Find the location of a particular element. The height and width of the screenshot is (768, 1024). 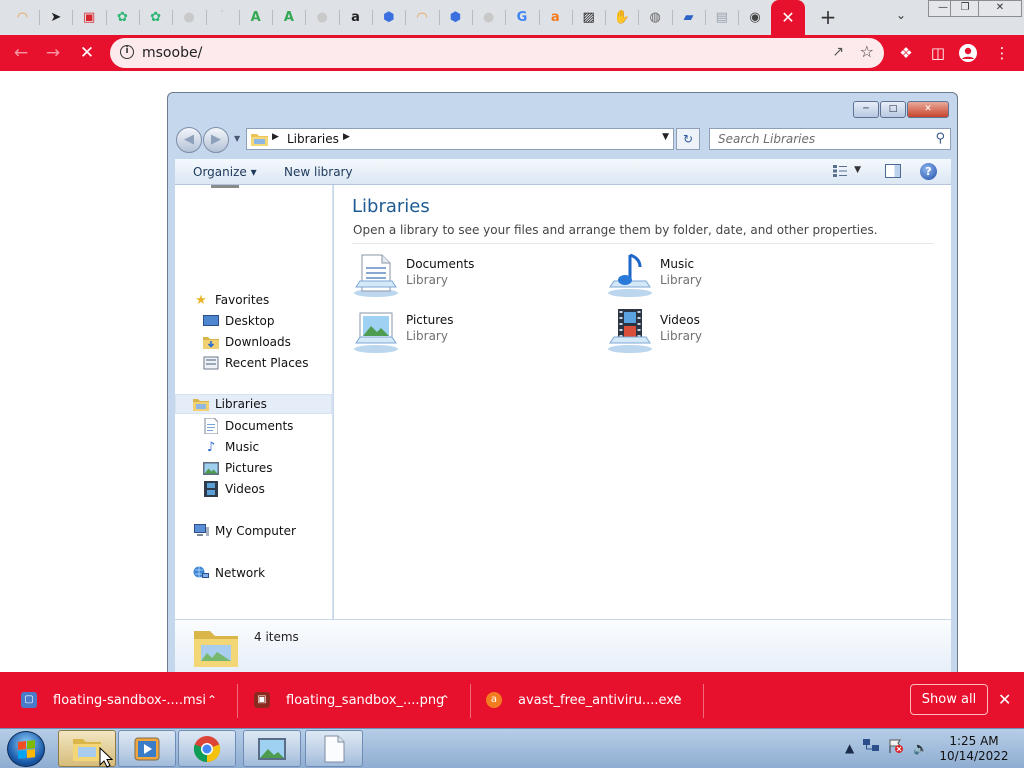

volume-icon: 🔈 is located at coordinates (920, 748).